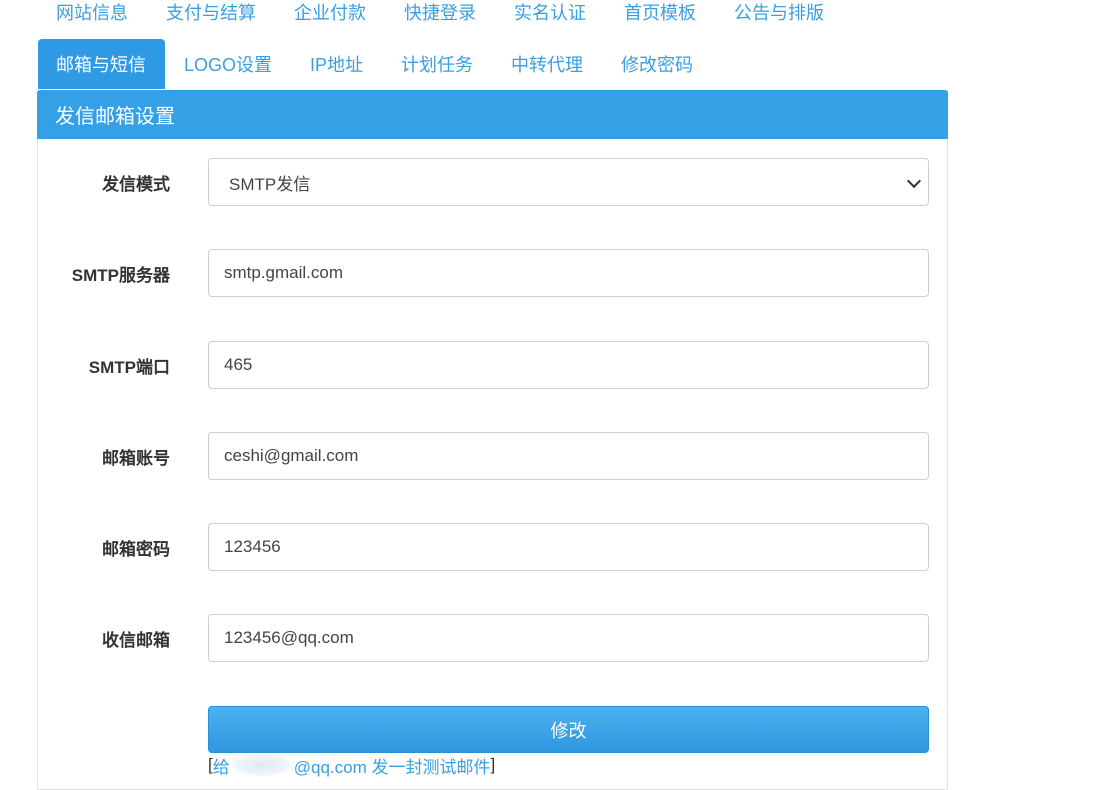  Describe the element at coordinates (136, 640) in the screenshot. I see `receiver-mail-label: 收信邮箱` at that location.